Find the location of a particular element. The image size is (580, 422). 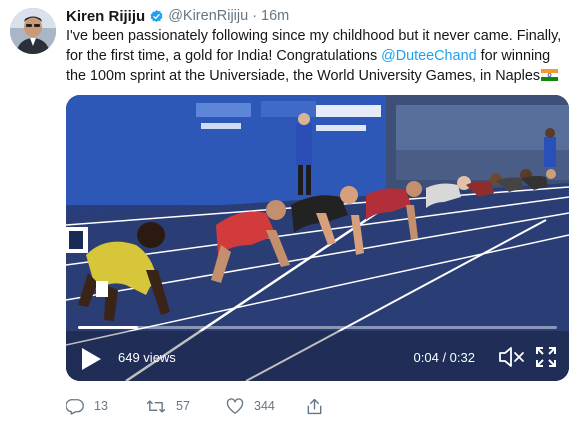

avatar is located at coordinates (33, 31).